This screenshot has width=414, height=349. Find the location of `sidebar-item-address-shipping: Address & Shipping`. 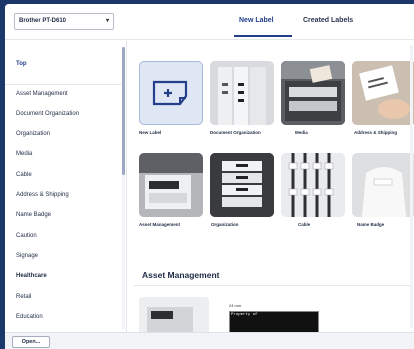

sidebar-item-address-shipping: Address & Shipping is located at coordinates (42, 195).